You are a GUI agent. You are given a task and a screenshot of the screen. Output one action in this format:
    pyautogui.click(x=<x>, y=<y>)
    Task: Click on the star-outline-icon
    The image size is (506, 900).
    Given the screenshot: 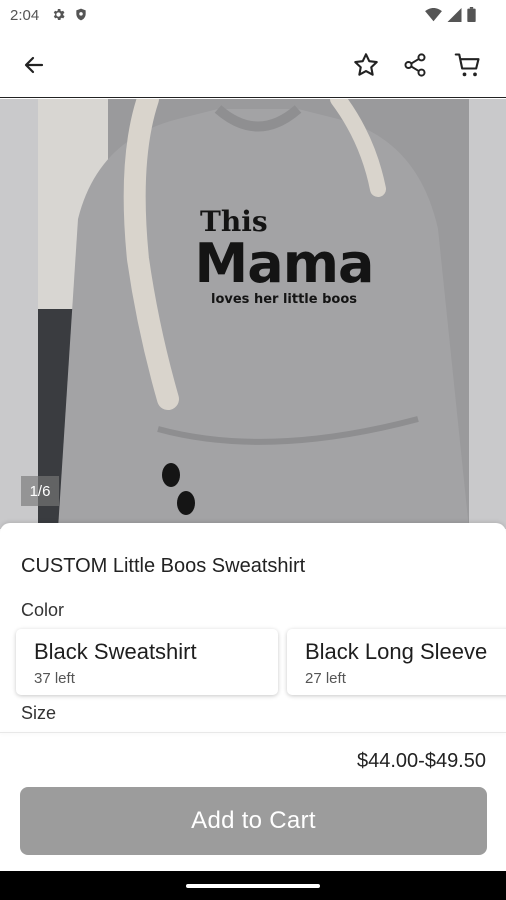 What is the action you would take?
    pyautogui.click(x=366, y=64)
    